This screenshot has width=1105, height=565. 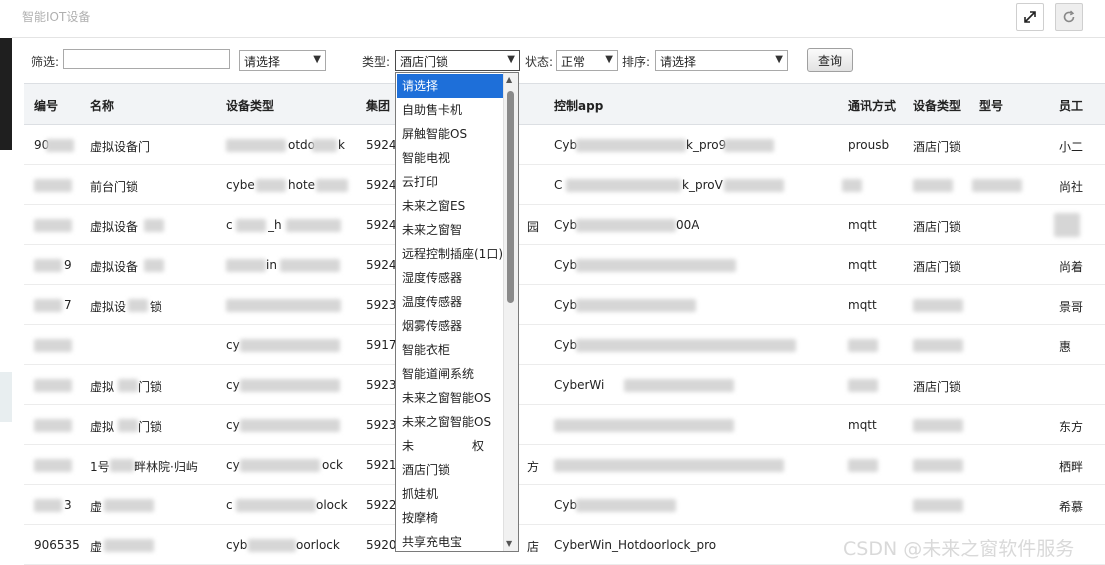 I want to click on type-label: 类型:, so click(x=376, y=62).